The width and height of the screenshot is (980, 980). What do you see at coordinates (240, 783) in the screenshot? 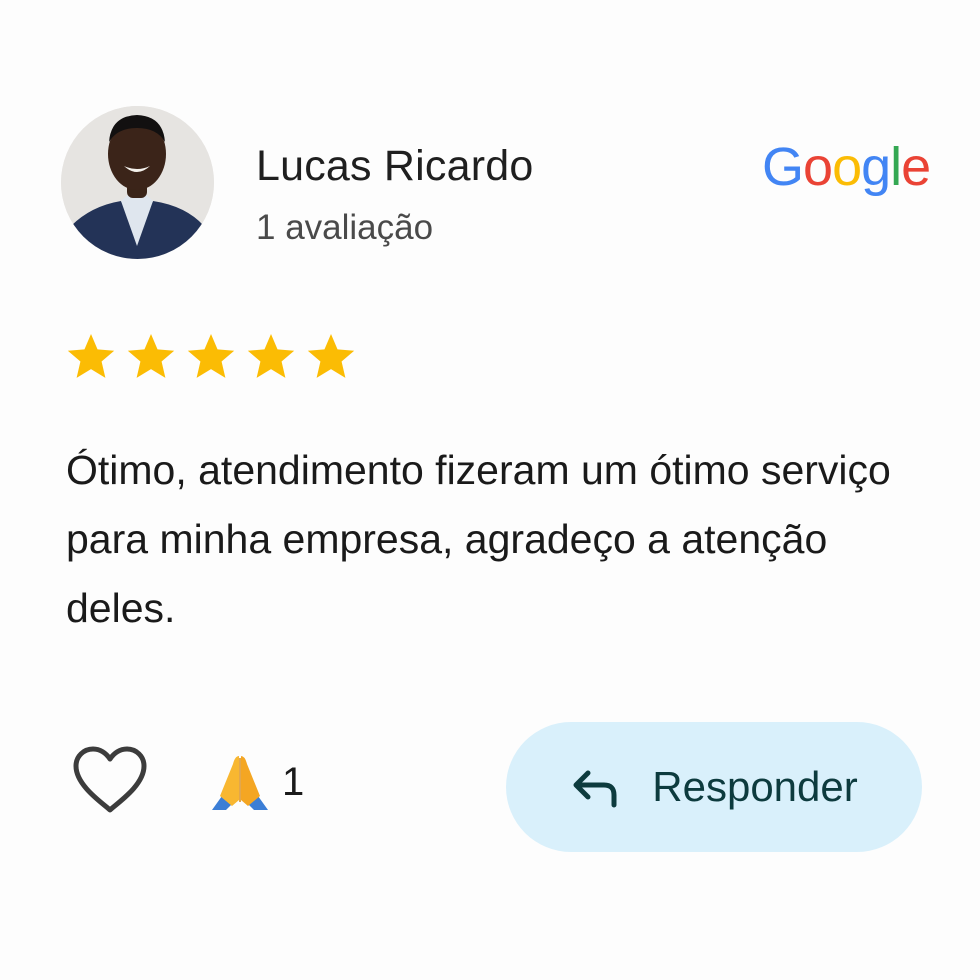
I see `folded-hands-emoji` at bounding box center [240, 783].